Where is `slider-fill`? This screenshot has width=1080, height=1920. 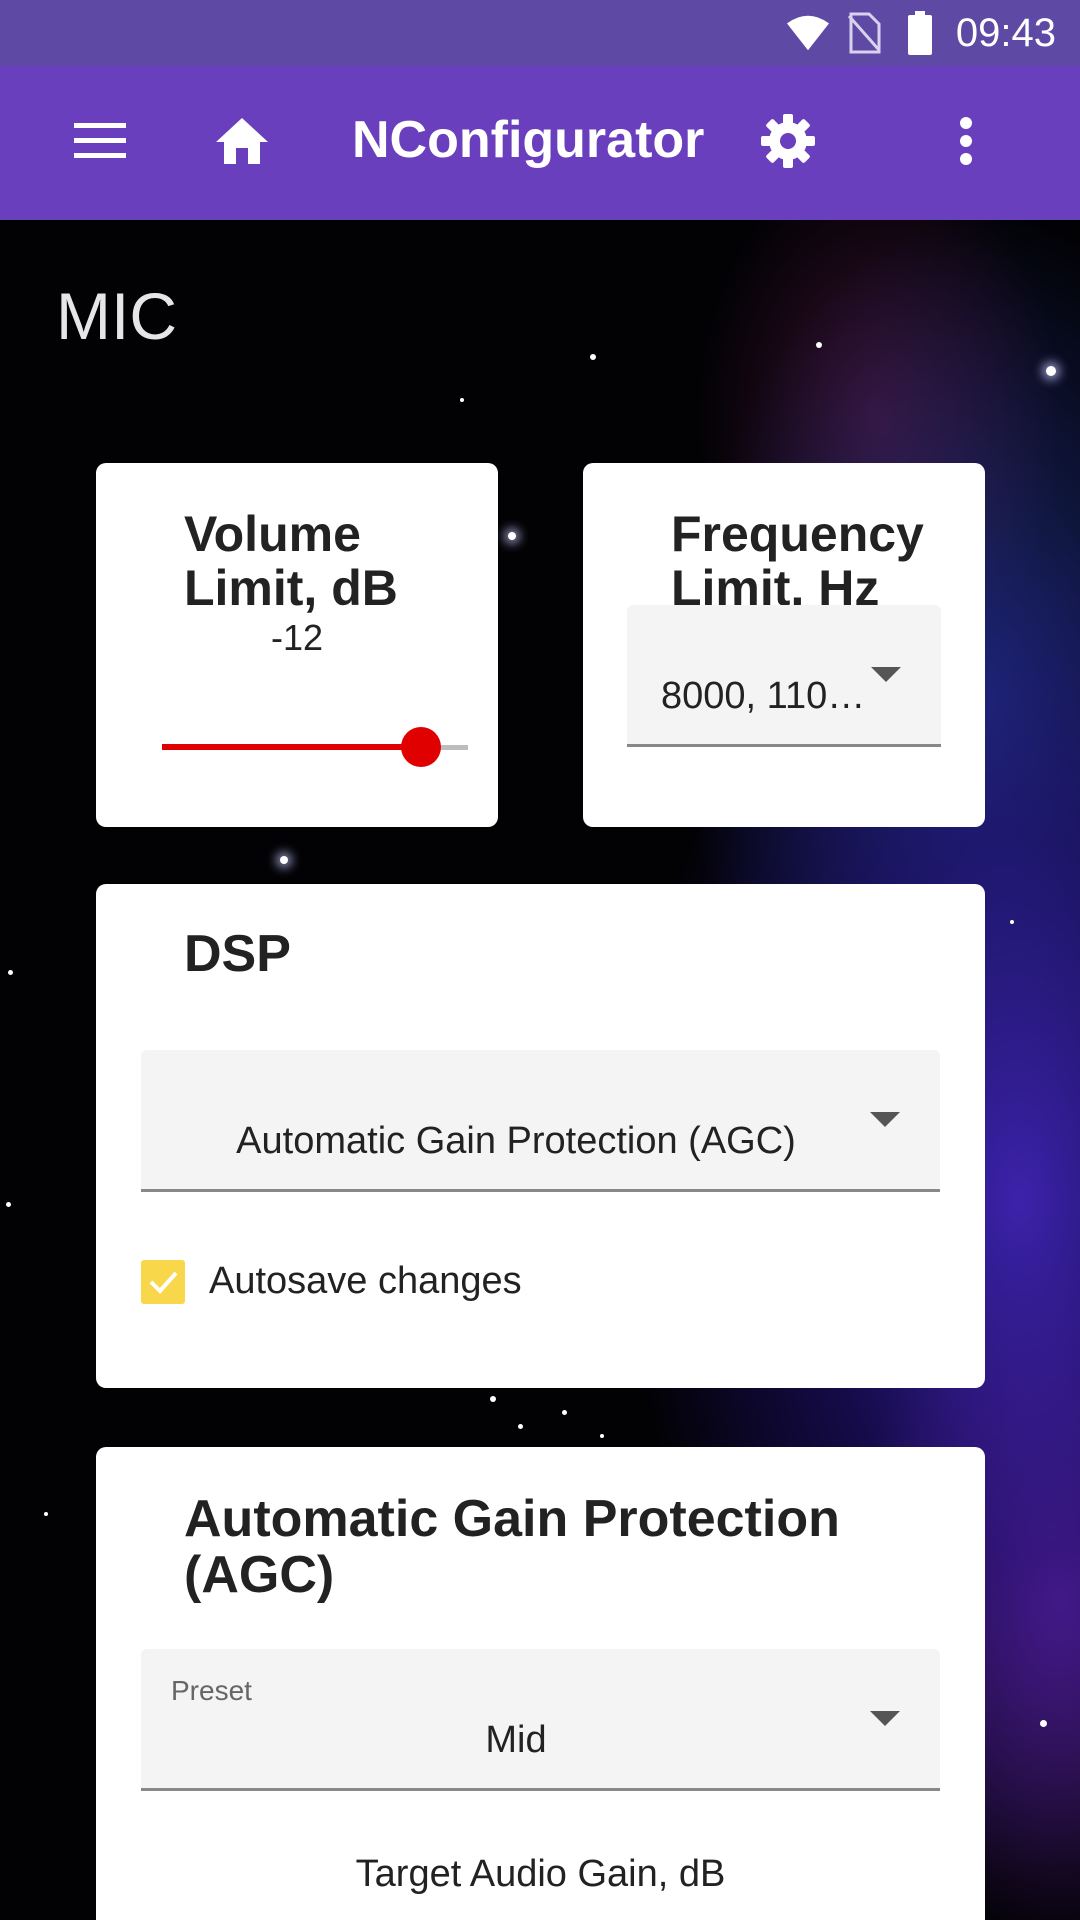
slider-fill is located at coordinates (291, 747).